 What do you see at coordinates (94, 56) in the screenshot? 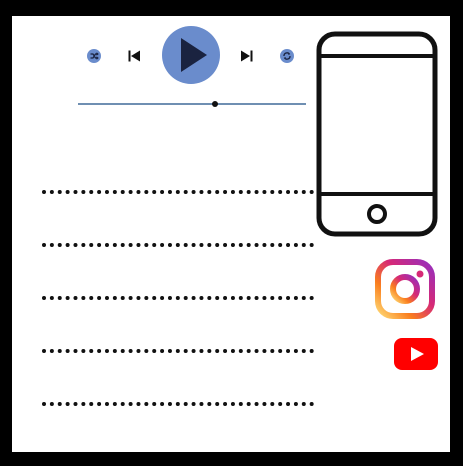
I see `shuffle-icon` at bounding box center [94, 56].